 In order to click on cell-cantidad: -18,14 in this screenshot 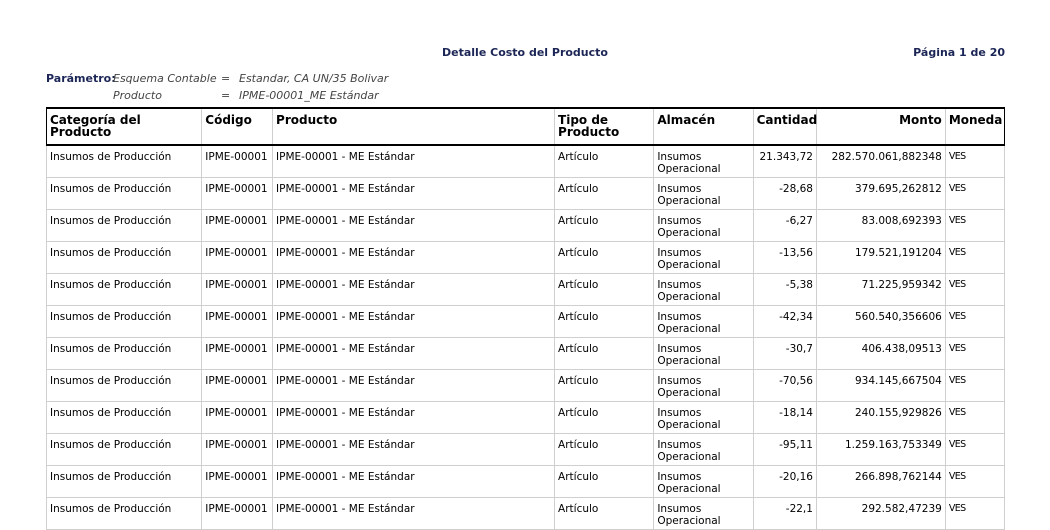, I will do `click(784, 417)`.